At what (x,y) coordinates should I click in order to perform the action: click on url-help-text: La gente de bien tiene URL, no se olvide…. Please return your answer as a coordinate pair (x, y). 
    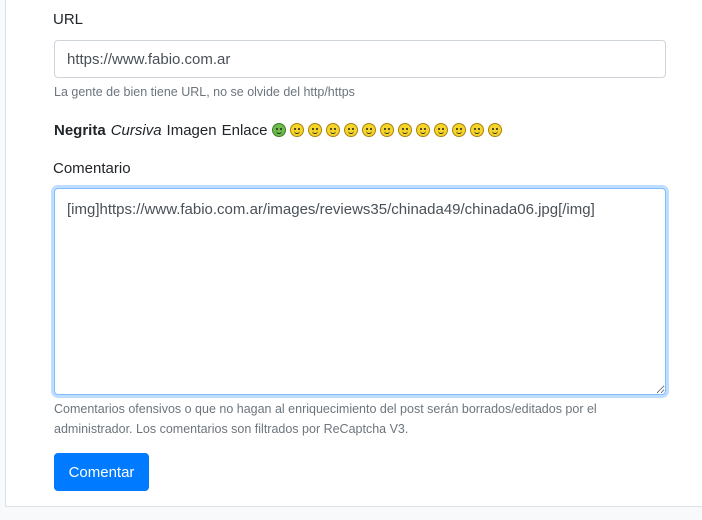
    Looking at the image, I should click on (204, 92).